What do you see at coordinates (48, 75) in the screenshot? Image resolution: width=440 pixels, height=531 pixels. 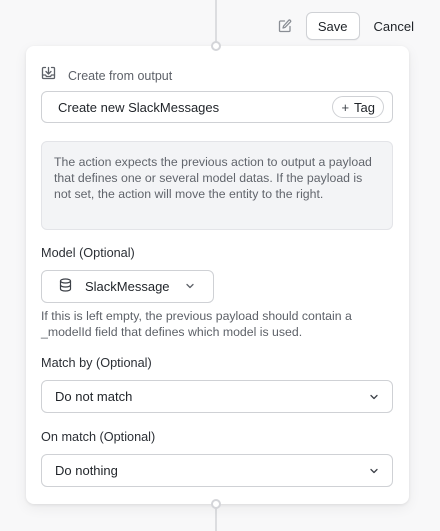 I see `download-tray-icon` at bounding box center [48, 75].